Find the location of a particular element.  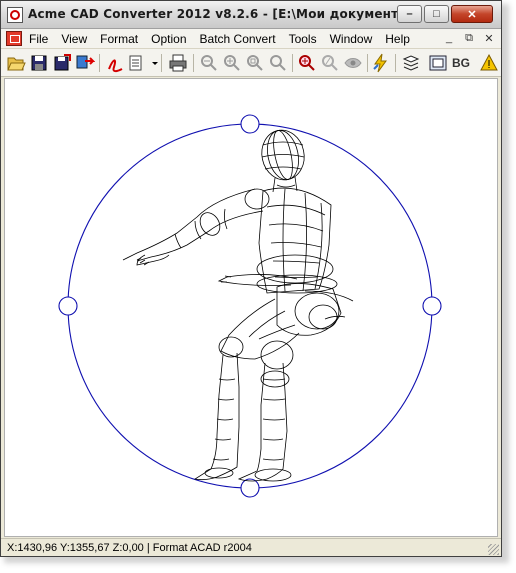

pan-icon is located at coordinates (307, 63).